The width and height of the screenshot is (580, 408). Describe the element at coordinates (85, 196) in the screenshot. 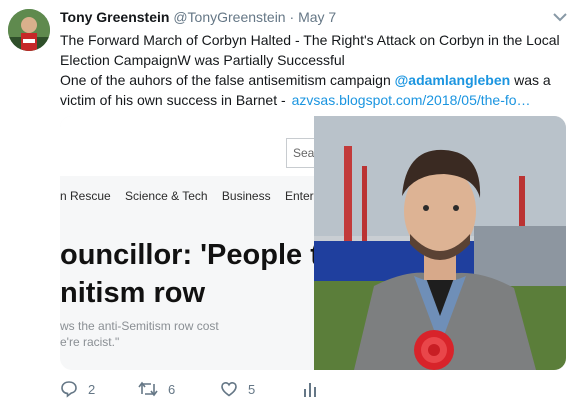

I see `nav-item: n Rescue` at that location.